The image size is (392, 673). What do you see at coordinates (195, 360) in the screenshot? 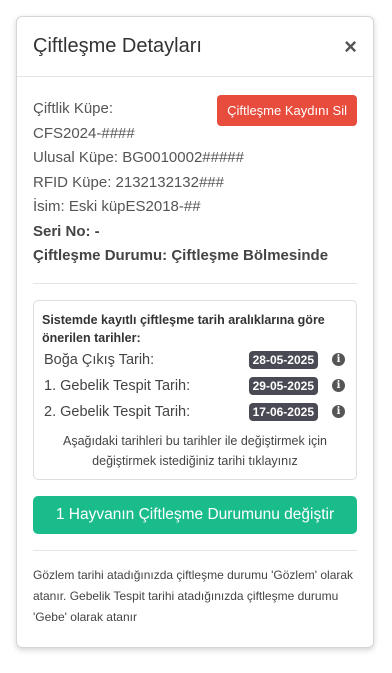
I see `suggested-date-row: Boğa Çıkış Tarih: 28-05-2025 i` at bounding box center [195, 360].